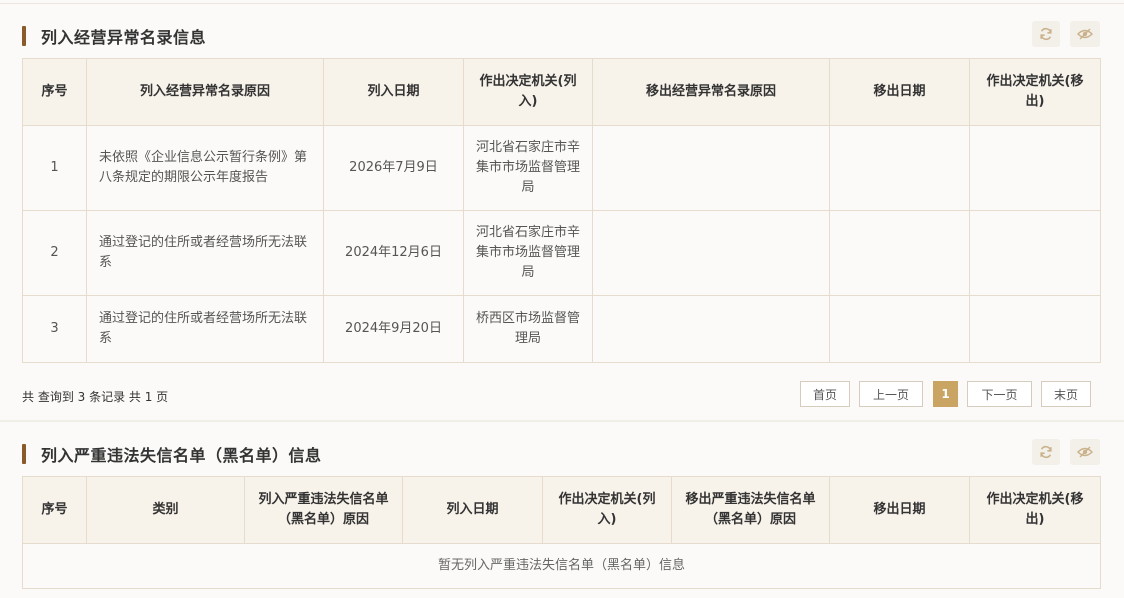 The width and height of the screenshot is (1124, 598). What do you see at coordinates (561, 454) in the screenshot?
I see `blacklist-section-header: 列入严重违法失信名单（黑名单）信息` at bounding box center [561, 454].